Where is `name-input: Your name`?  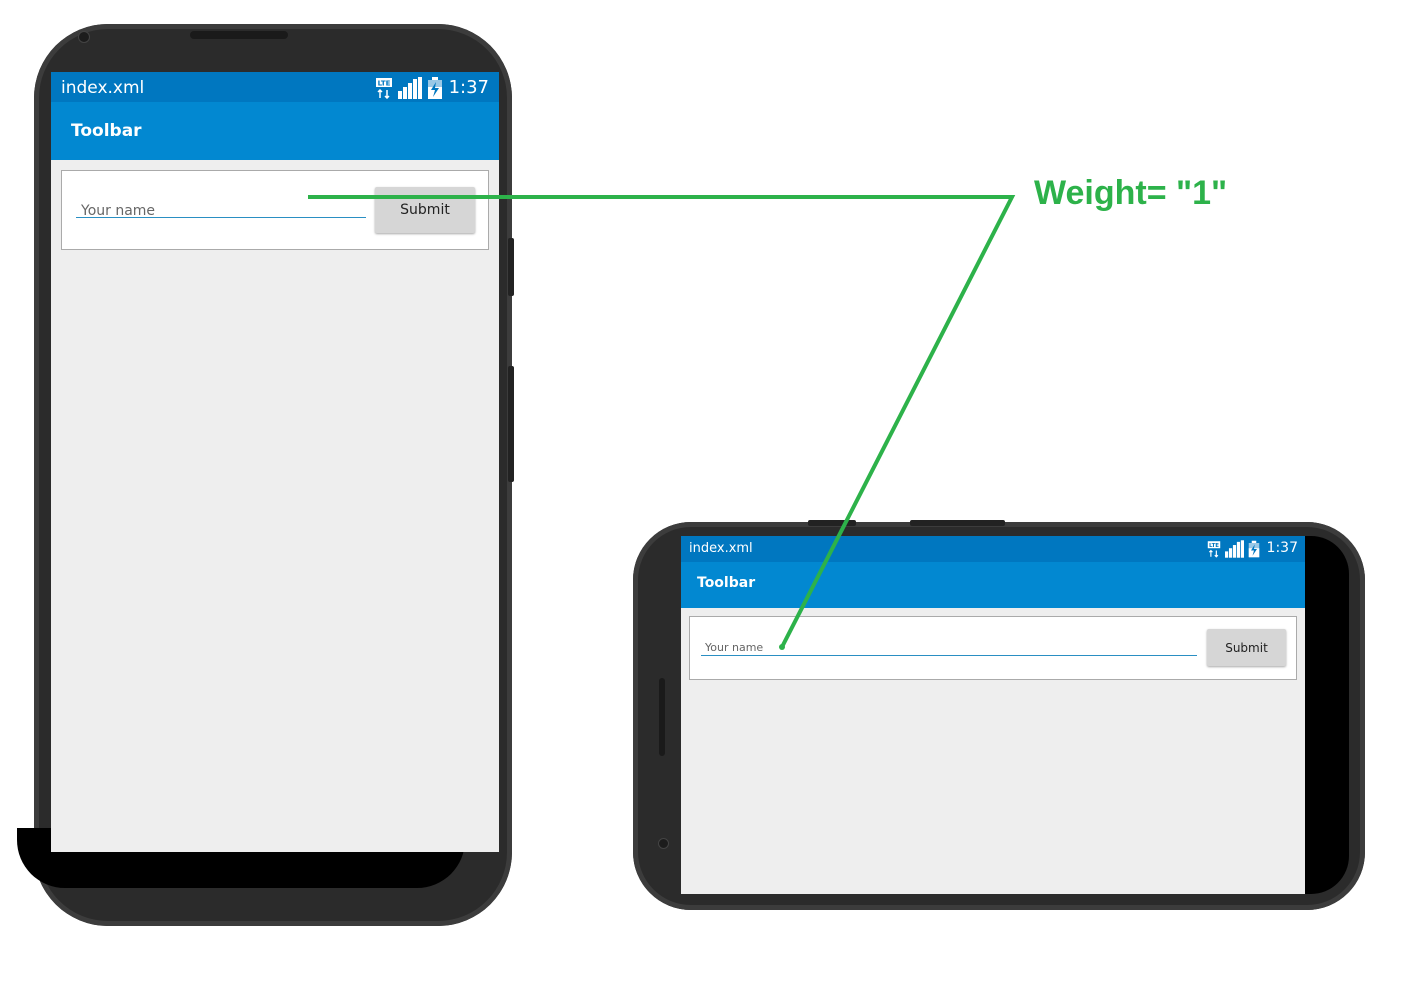
name-input: Your name is located at coordinates (734, 647).